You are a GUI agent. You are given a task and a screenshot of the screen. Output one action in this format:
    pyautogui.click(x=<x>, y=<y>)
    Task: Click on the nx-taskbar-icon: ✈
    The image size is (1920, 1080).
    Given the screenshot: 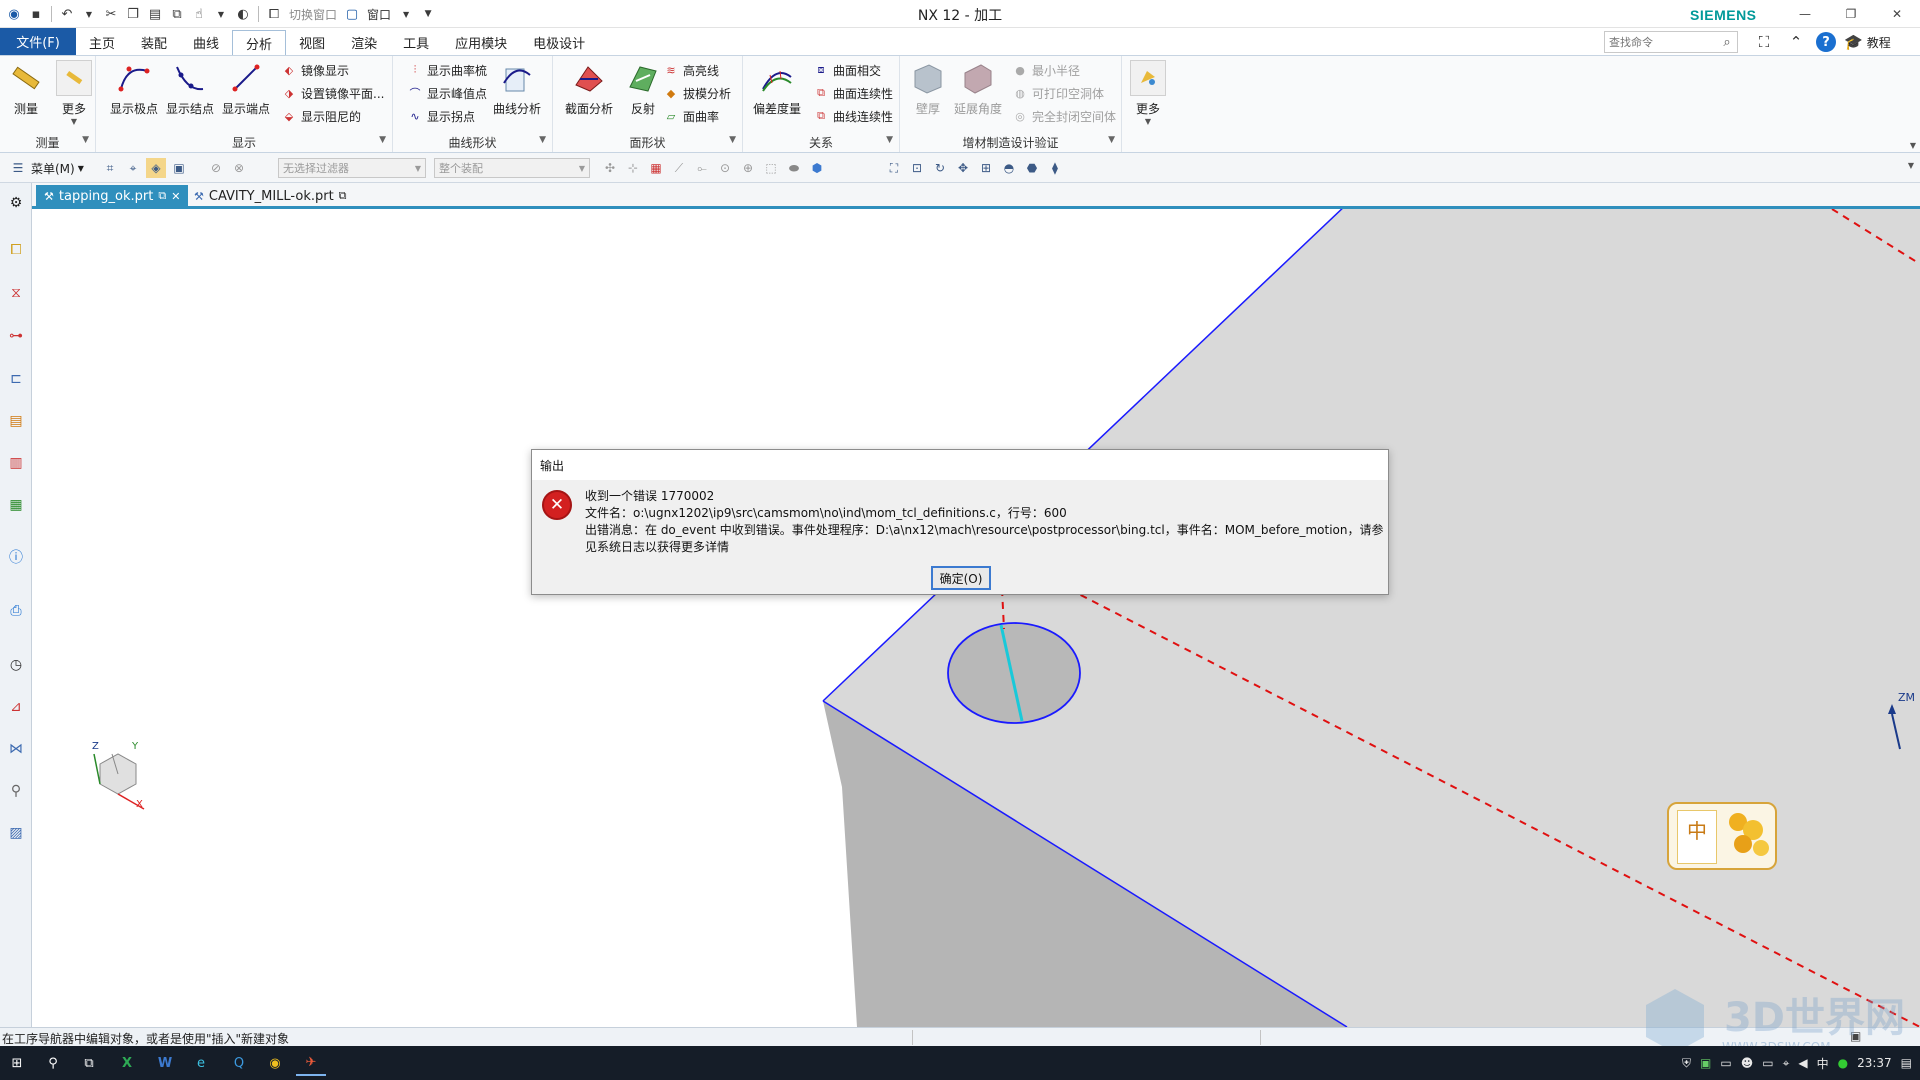 What is the action you would take?
    pyautogui.click(x=311, y=1063)
    